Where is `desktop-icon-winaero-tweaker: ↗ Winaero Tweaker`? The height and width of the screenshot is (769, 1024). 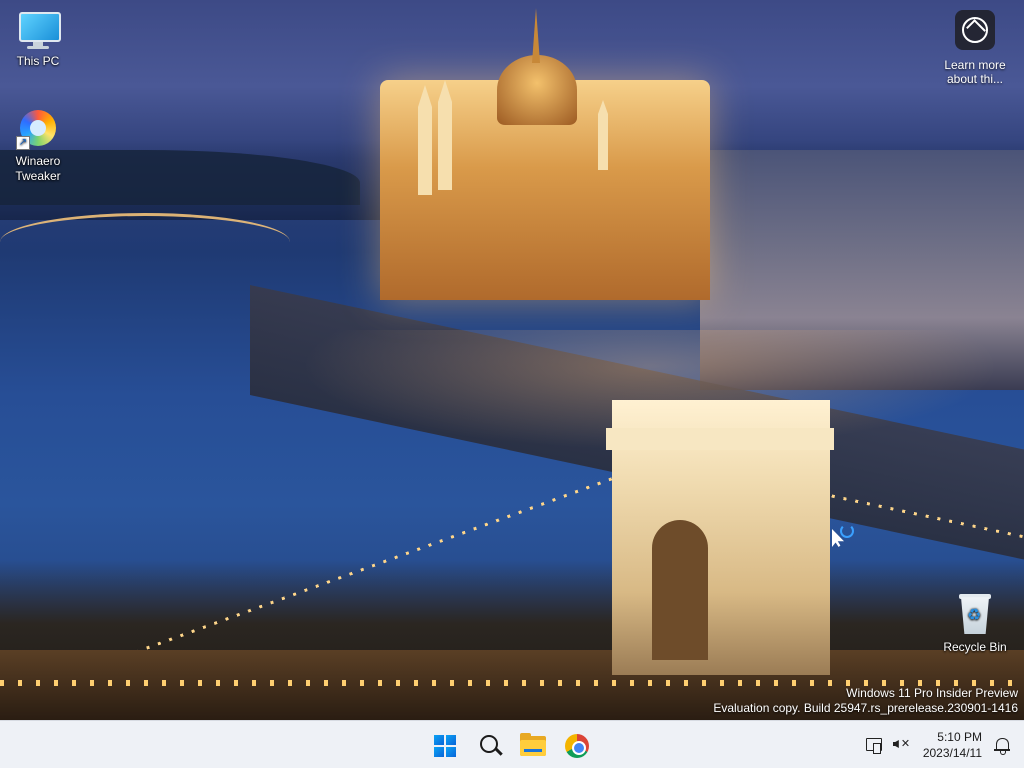
desktop-icon-winaero-tweaker: ↗ Winaero Tweaker is located at coordinates (38, 146).